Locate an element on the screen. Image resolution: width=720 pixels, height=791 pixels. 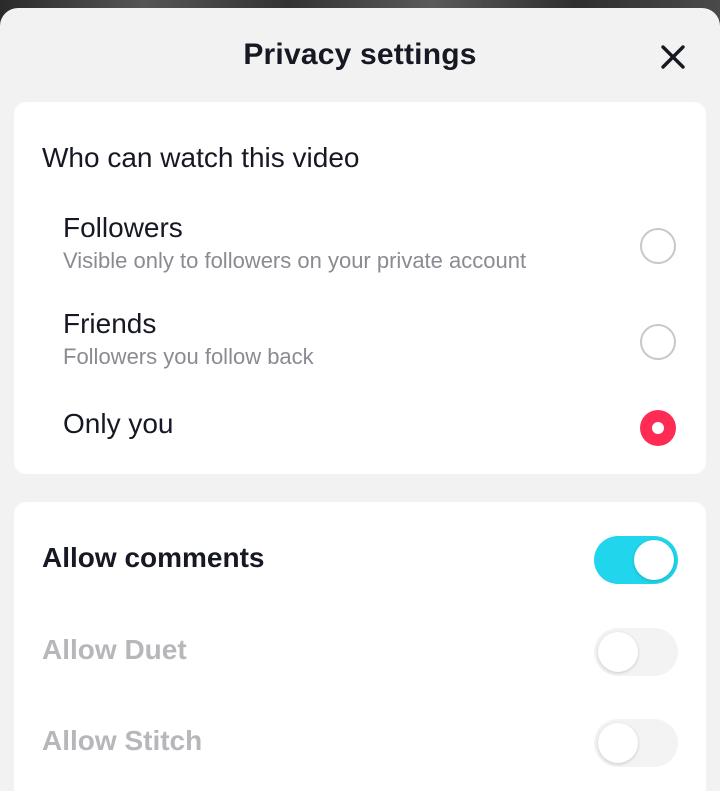
toggle-row-allow-duet: Allow Duet is located at coordinates (360, 650).